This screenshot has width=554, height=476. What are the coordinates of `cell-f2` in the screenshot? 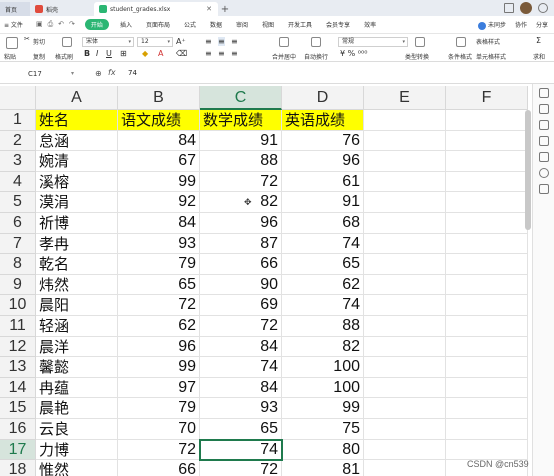 It's located at (487, 141).